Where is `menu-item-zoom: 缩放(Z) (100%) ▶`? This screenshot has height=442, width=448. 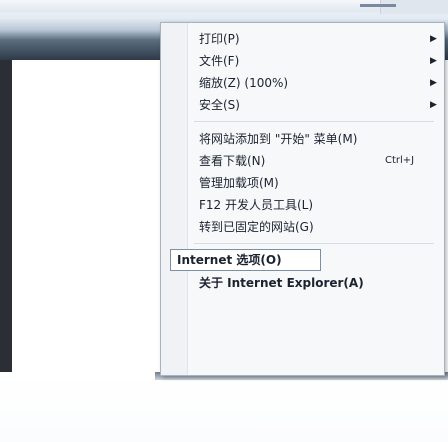
menu-item-zoom: 缩放(Z) (100%) ▶ is located at coordinates (319, 83).